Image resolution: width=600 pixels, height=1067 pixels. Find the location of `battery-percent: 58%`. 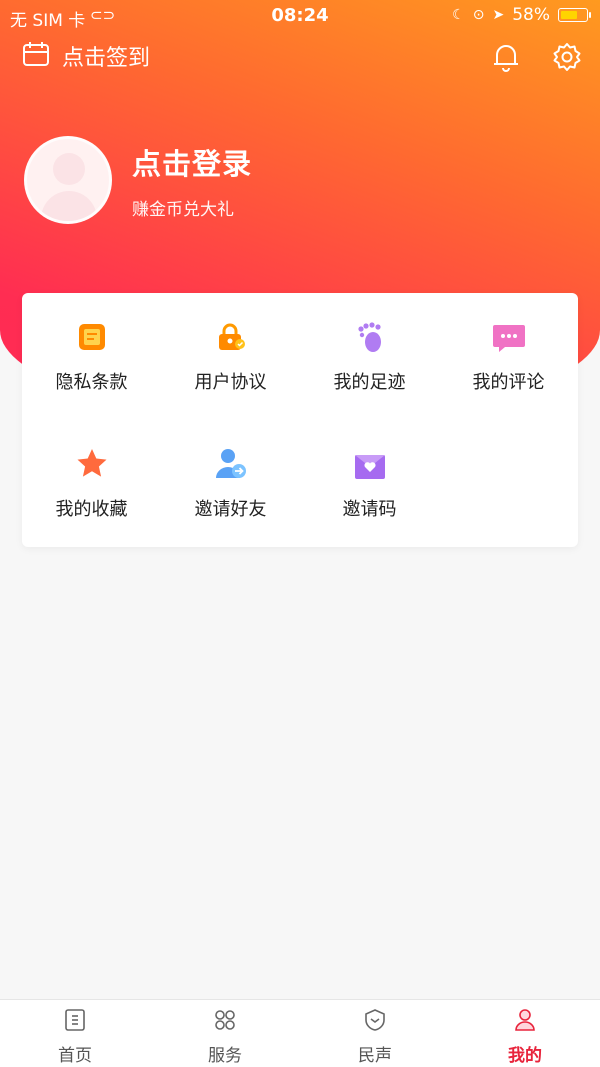

battery-percent: 58% is located at coordinates (531, 15).